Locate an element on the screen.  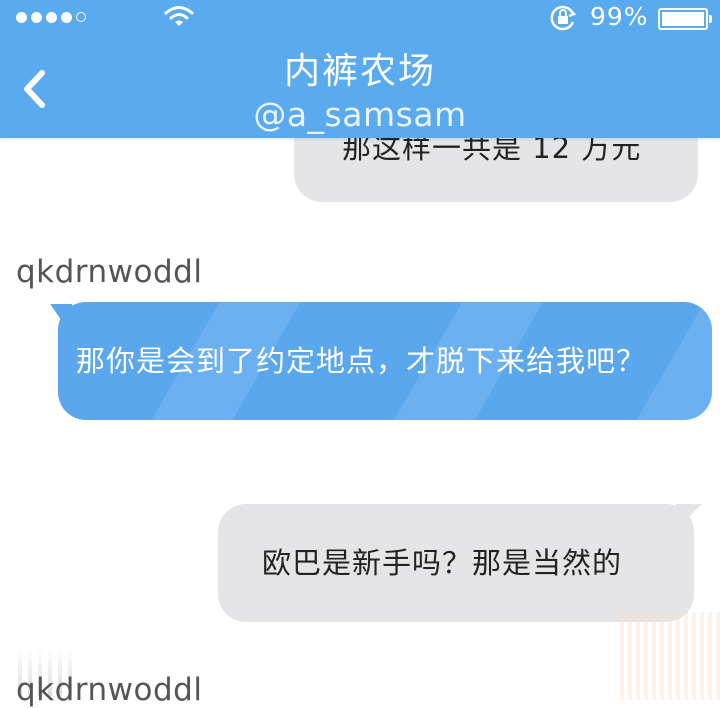
wifi-icon is located at coordinates (179, 16).